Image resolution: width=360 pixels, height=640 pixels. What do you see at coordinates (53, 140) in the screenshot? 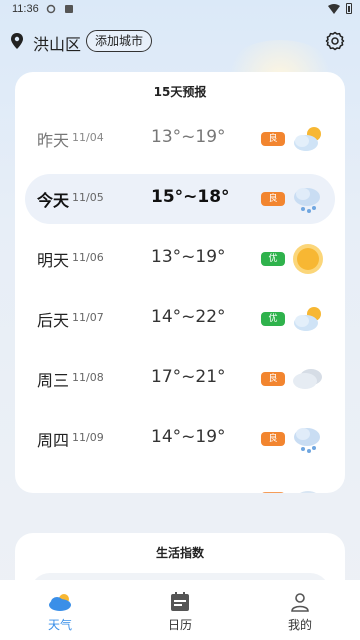
I see `forecast-day: 昨天` at bounding box center [53, 140].